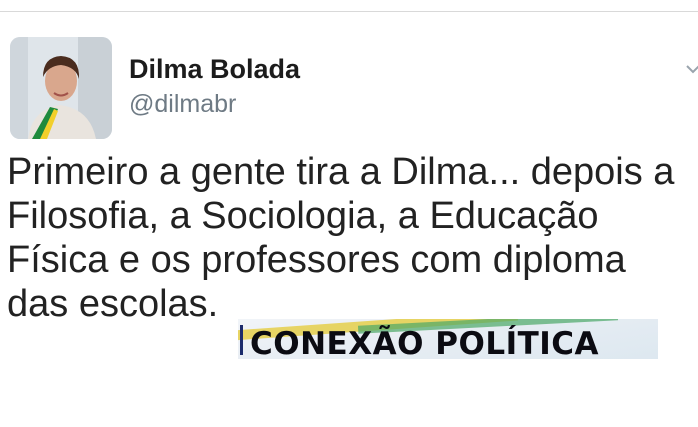  What do you see at coordinates (182, 104) in the screenshot?
I see `author-handle: @dilmabr` at bounding box center [182, 104].